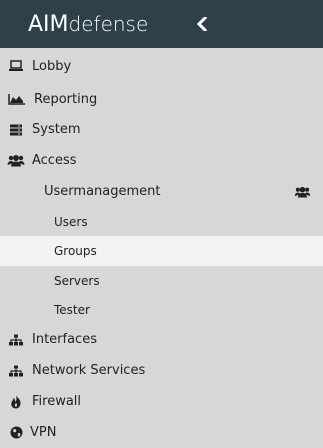  What do you see at coordinates (17, 99) in the screenshot?
I see `area-chart-icon` at bounding box center [17, 99].